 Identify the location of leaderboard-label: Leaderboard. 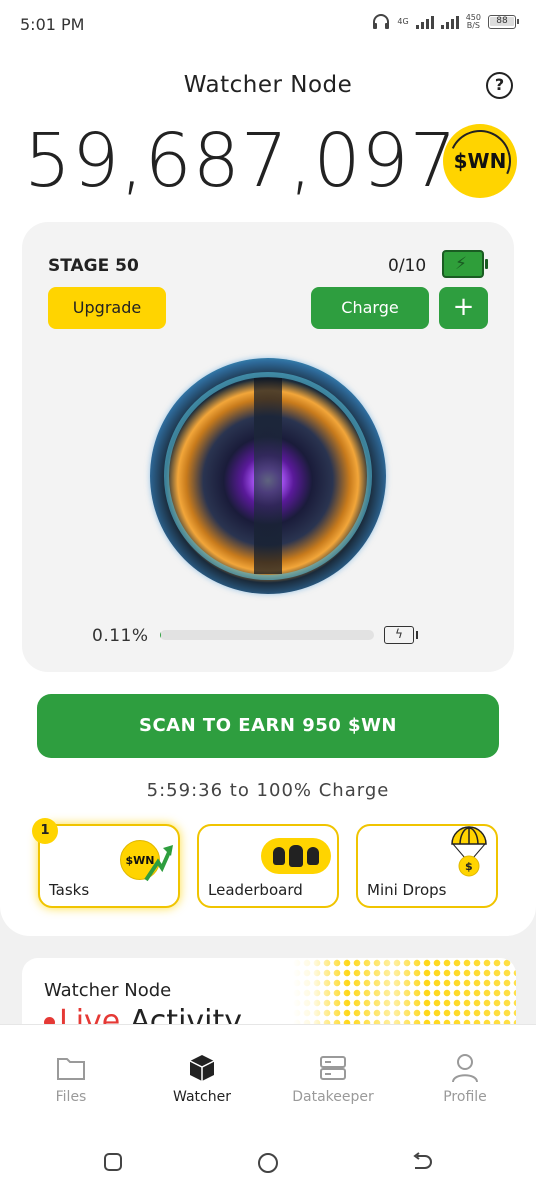
(255, 890).